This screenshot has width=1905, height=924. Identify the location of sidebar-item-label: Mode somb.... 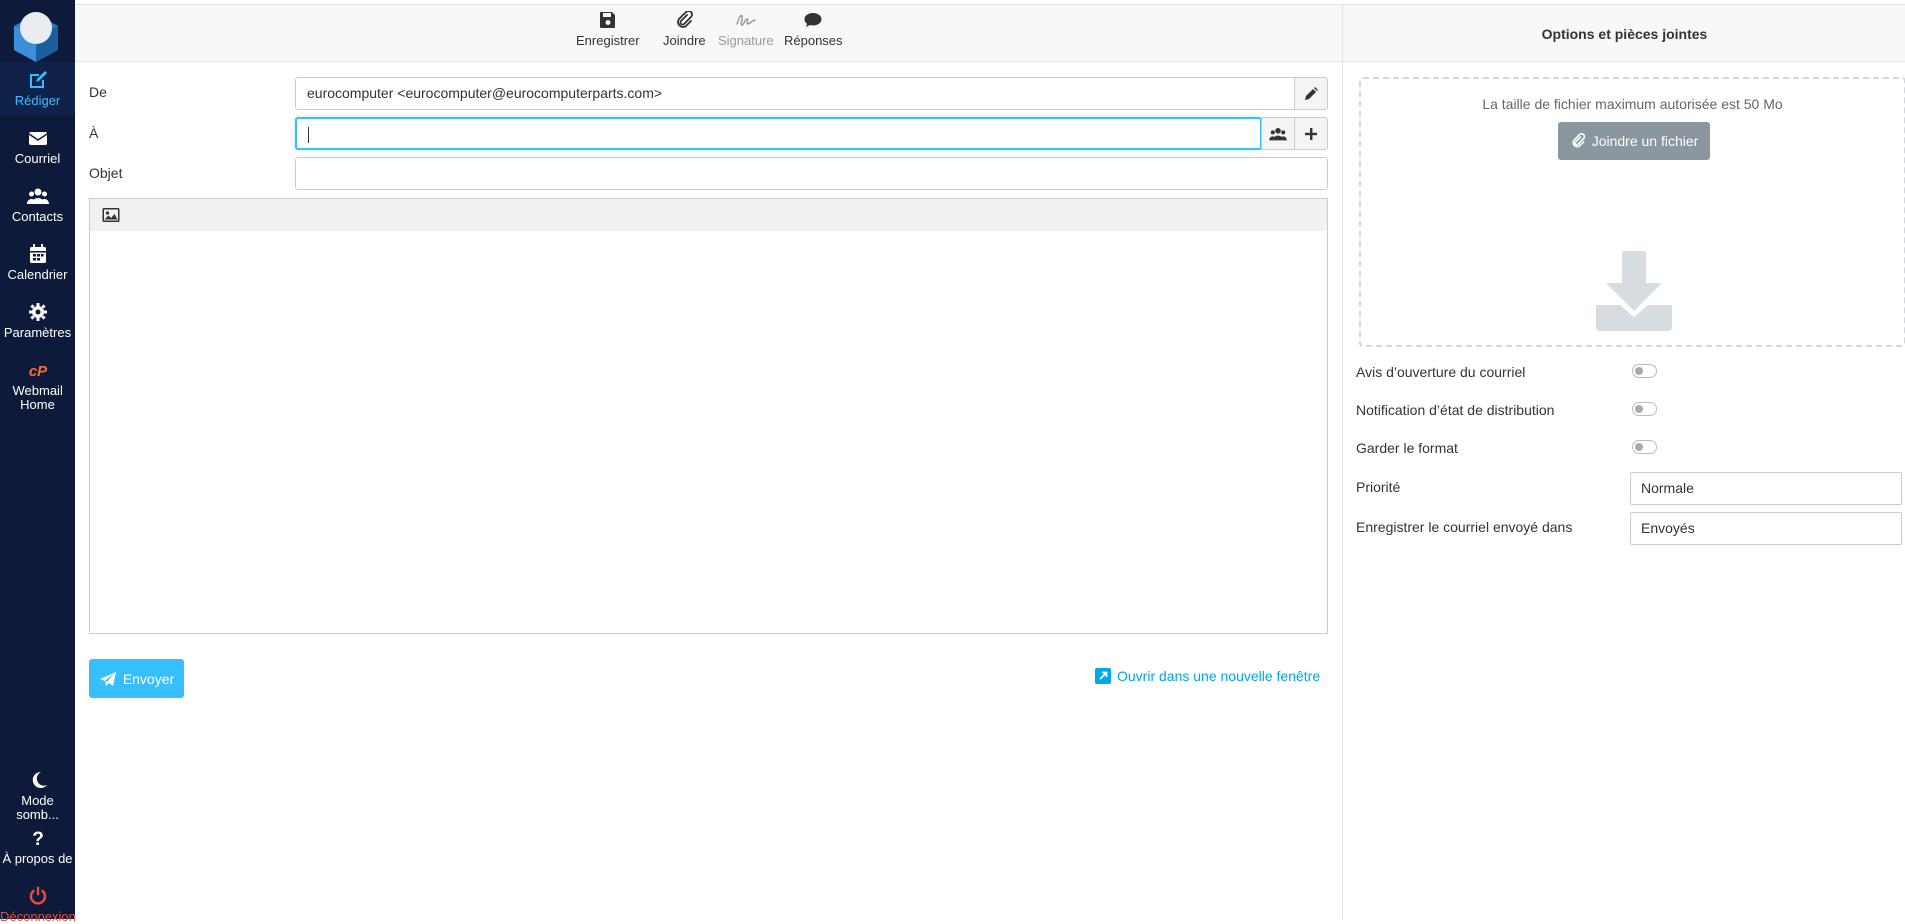
(37, 807).